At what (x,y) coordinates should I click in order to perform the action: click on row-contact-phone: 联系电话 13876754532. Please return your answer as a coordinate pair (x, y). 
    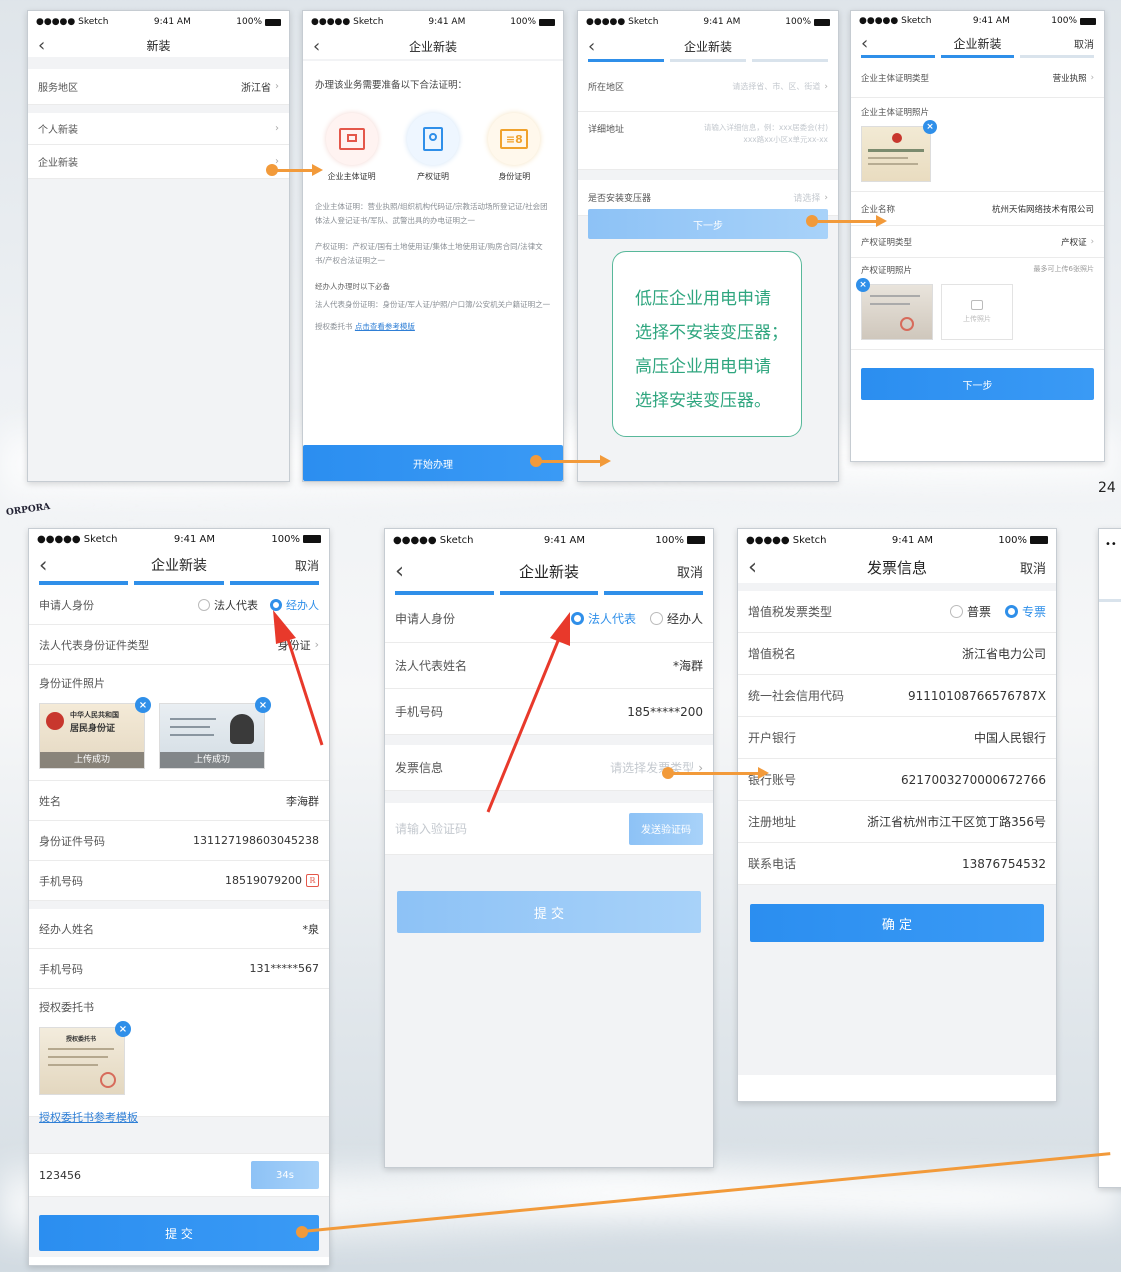
    Looking at the image, I should click on (897, 864).